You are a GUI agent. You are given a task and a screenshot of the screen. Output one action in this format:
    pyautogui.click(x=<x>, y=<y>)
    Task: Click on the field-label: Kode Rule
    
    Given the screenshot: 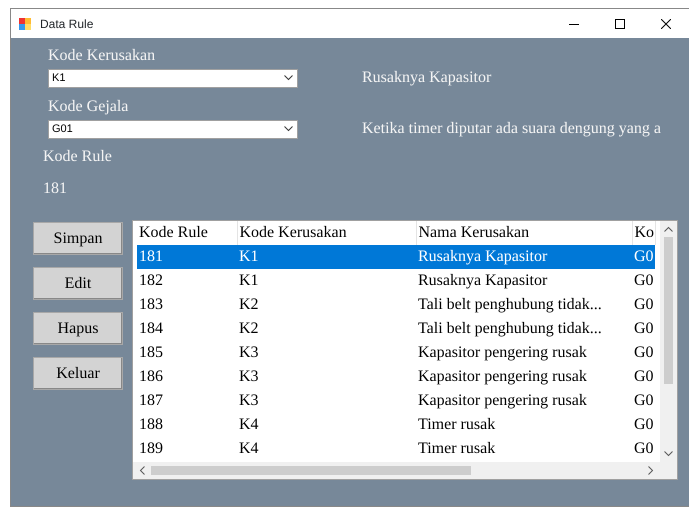 What is the action you would take?
    pyautogui.click(x=78, y=157)
    